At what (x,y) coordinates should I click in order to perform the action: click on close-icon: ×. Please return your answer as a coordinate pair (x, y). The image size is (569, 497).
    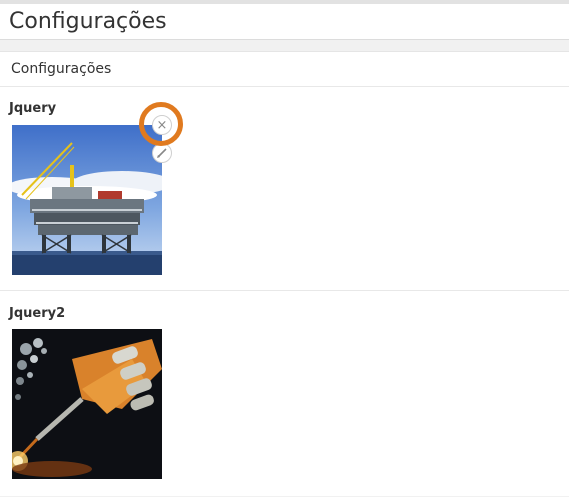
    Looking at the image, I should click on (162, 125).